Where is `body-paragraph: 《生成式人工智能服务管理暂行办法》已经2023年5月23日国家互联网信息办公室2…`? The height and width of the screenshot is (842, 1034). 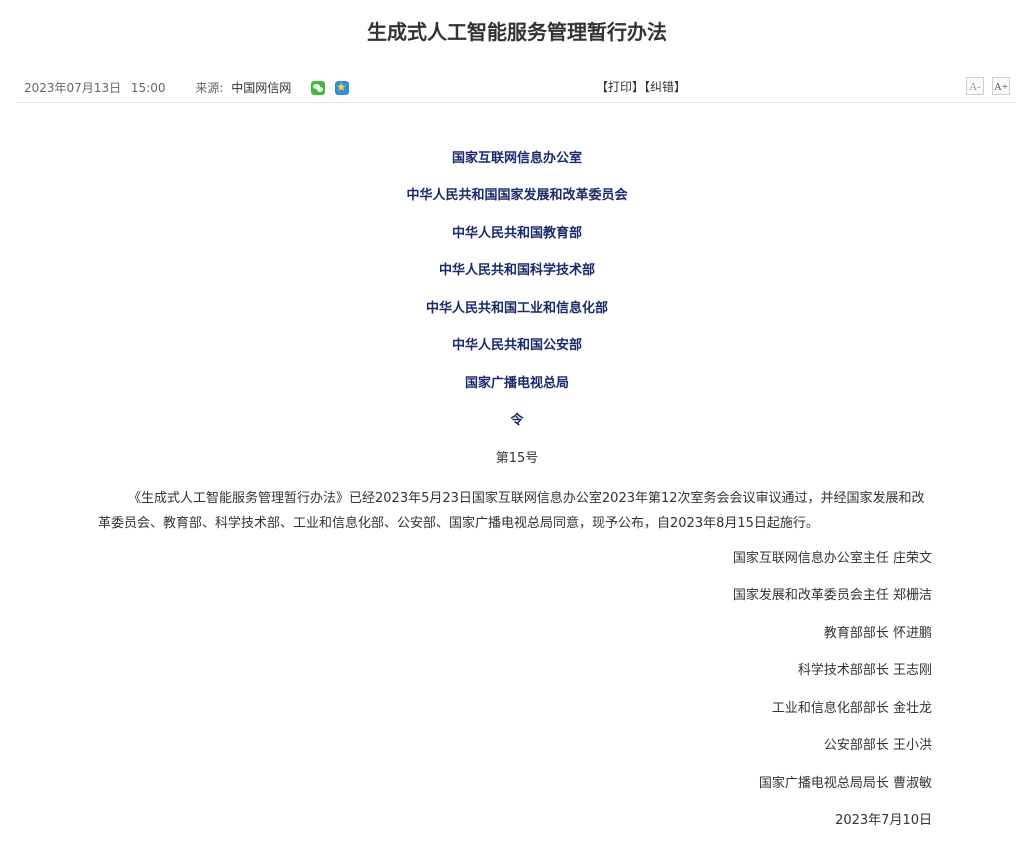
body-paragraph: 《生成式人工智能服务管理暂行办法》已经2023年5月23日国家互联网信息办公室2… is located at coordinates (511, 511).